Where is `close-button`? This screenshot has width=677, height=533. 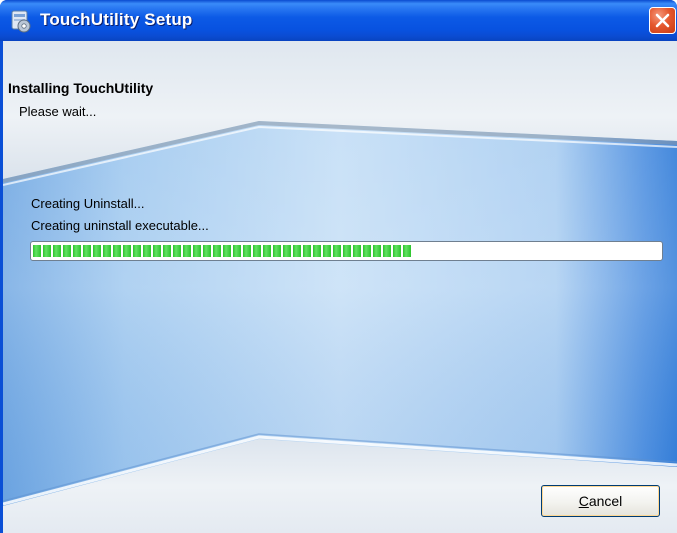
close-button is located at coordinates (662, 20).